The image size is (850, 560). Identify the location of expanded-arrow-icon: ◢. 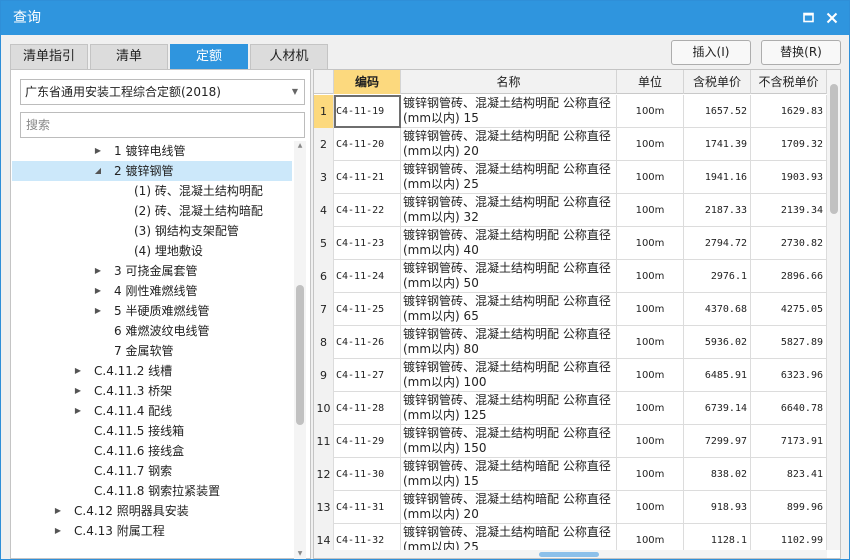
(98, 171).